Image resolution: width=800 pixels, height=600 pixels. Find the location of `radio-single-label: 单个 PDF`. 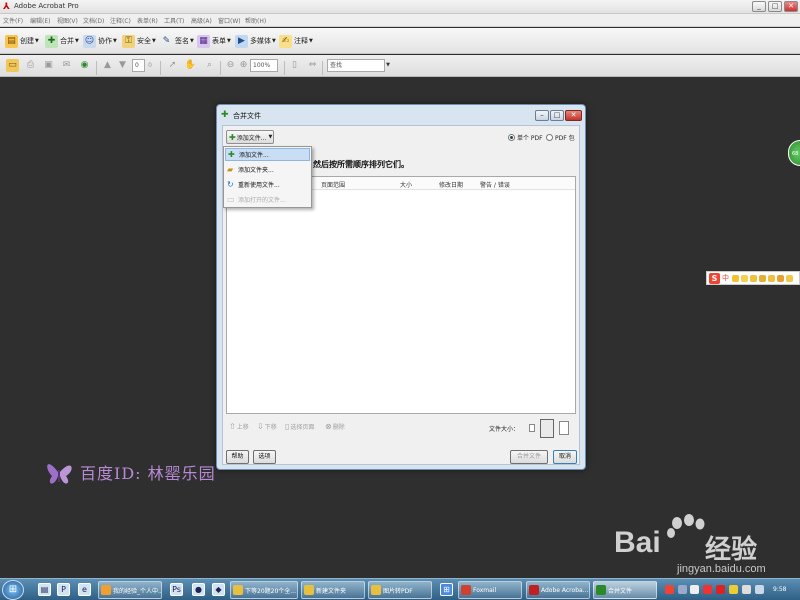

radio-single-label: 单个 PDF is located at coordinates (530, 138).